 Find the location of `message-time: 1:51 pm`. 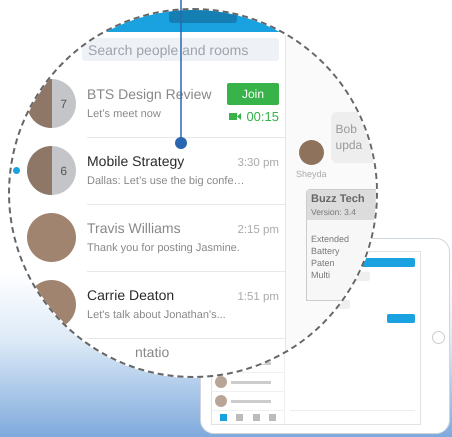

message-time: 1:51 pm is located at coordinates (258, 297).